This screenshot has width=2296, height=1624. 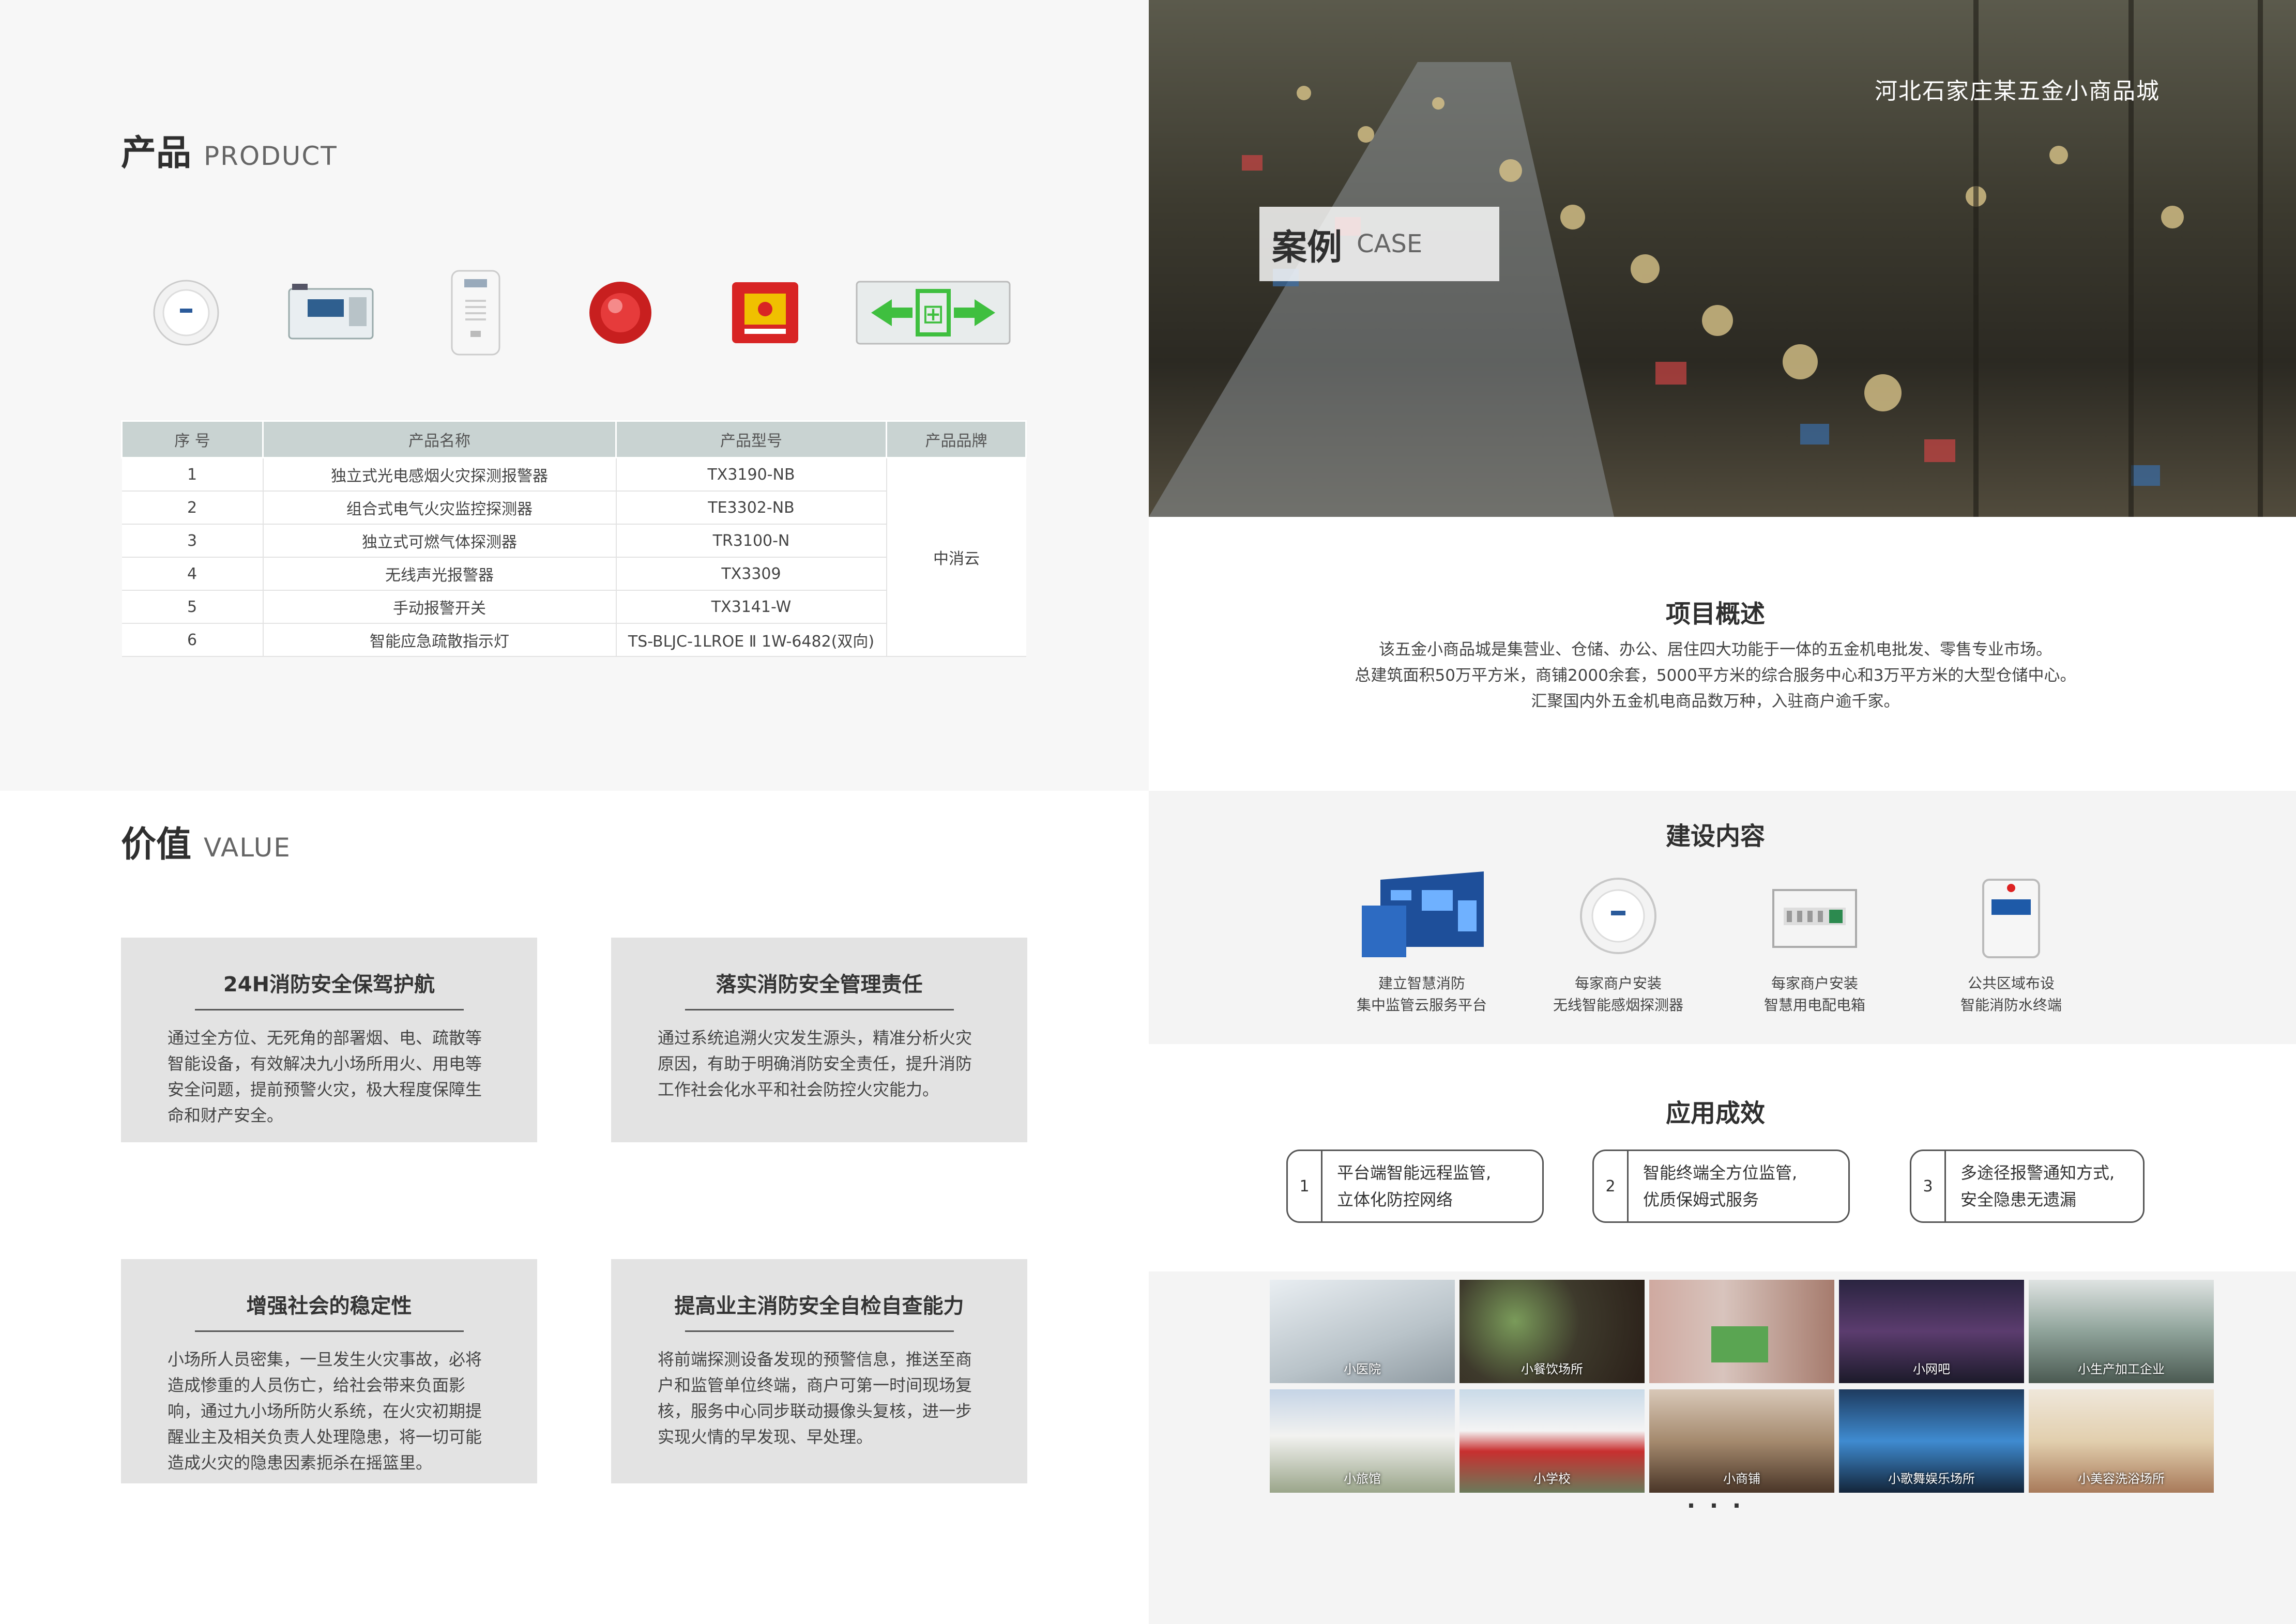 I want to click on value-card-title: 提高业主消防安全自检自查能力, so click(x=819, y=1306).